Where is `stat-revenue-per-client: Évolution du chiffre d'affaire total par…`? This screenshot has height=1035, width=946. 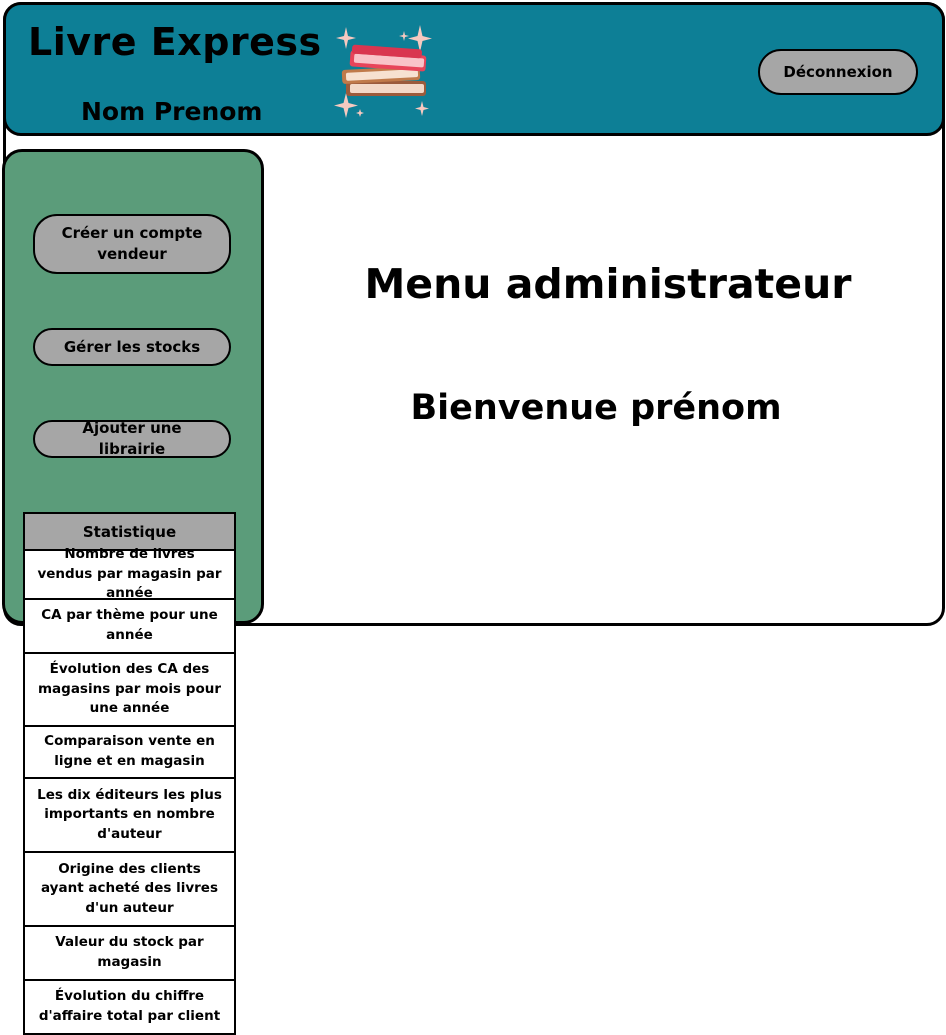
stat-revenue-per-client: Évolution du chiffre d'affaire total par… is located at coordinates (129, 1007).